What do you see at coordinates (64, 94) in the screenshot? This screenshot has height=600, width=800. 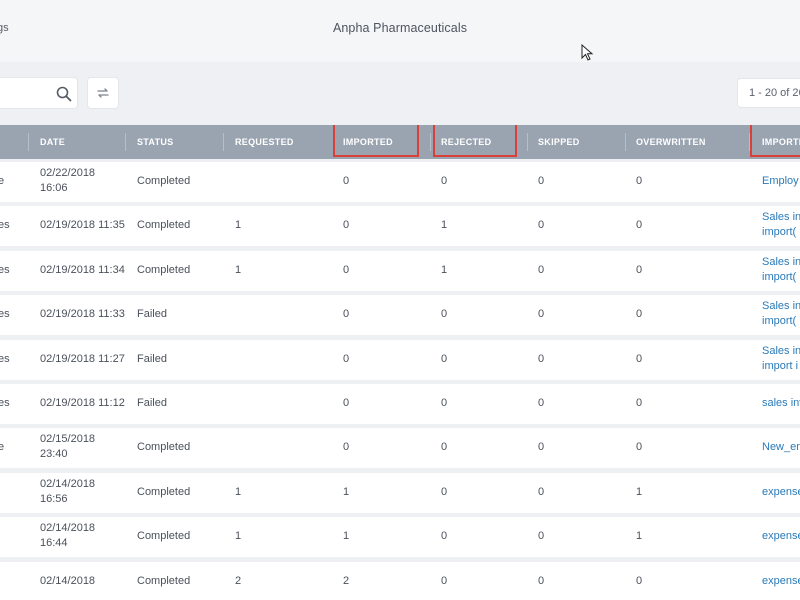 I see `search-icon` at bounding box center [64, 94].